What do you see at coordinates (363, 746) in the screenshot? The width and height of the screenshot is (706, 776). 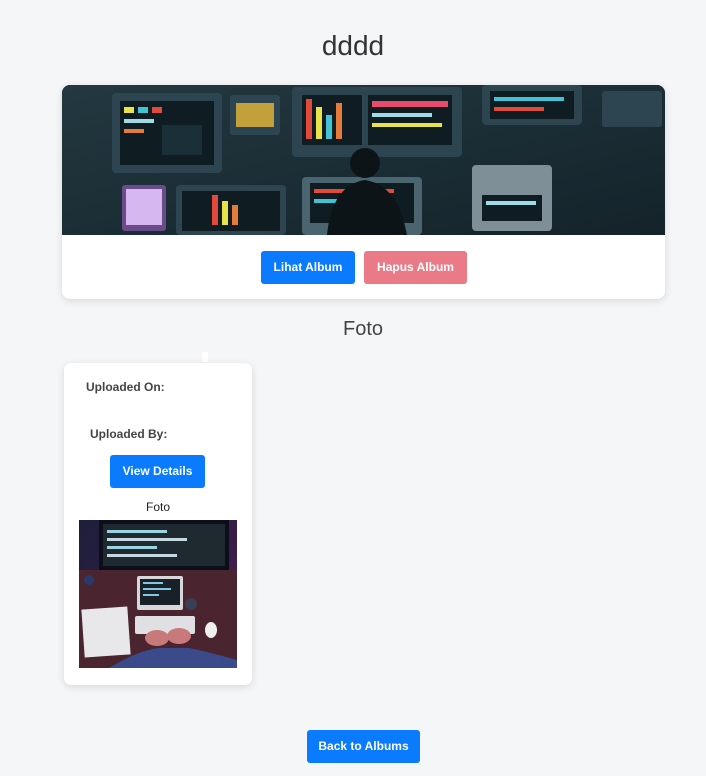 I see `back-to-albums-button: Back to Albums` at bounding box center [363, 746].